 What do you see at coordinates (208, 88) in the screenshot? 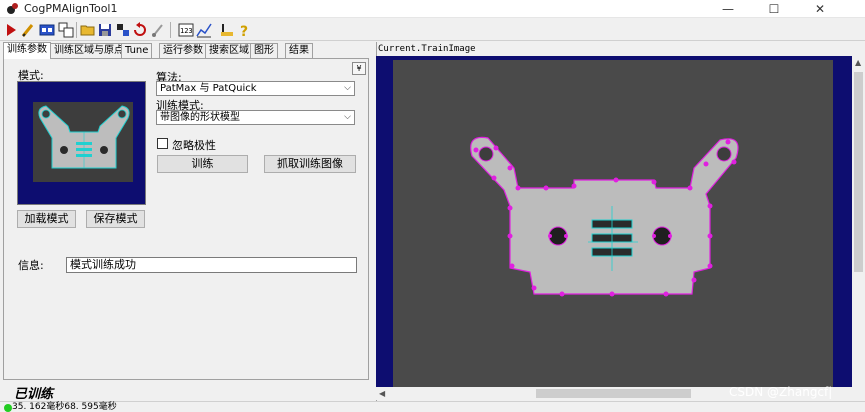
I see `algorithm-value: PatMax 与 PatQuick` at bounding box center [208, 88].